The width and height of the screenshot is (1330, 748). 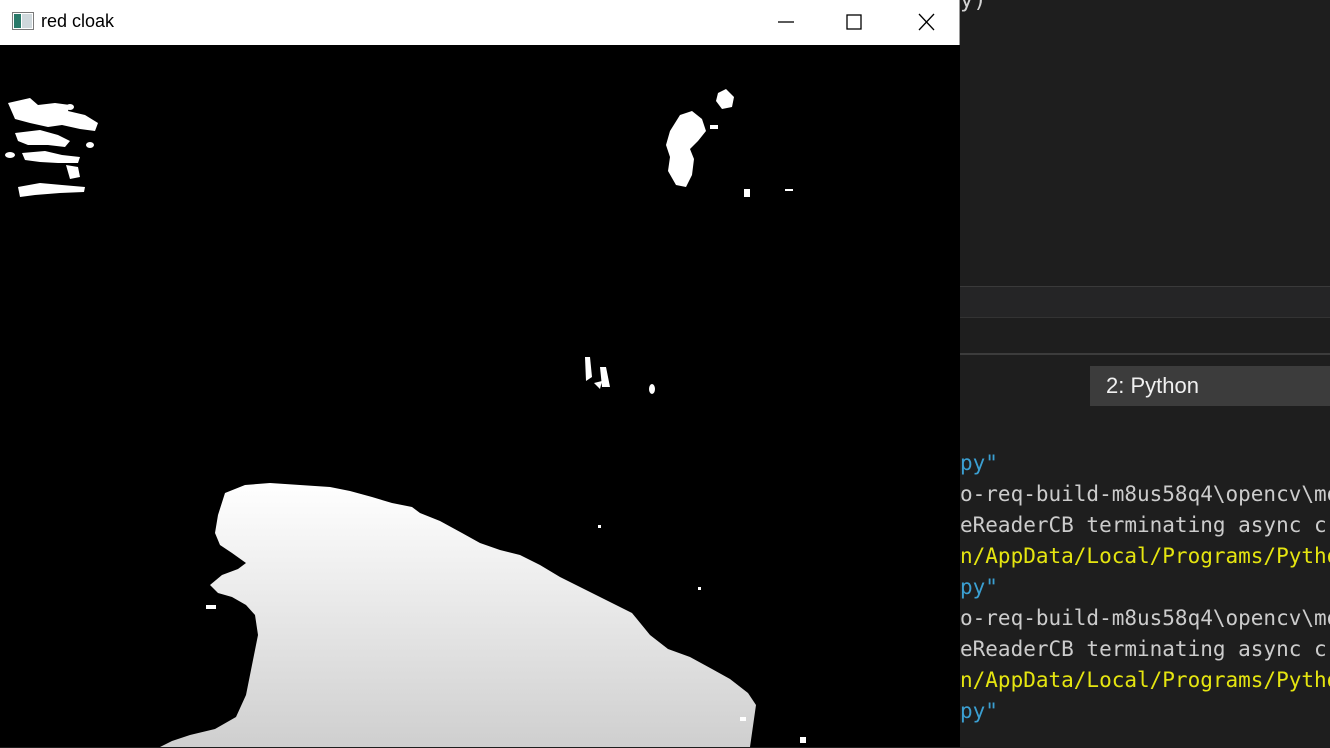 What do you see at coordinates (1145, 335) in the screenshot?
I see `panel-tabs-strip` at bounding box center [1145, 335].